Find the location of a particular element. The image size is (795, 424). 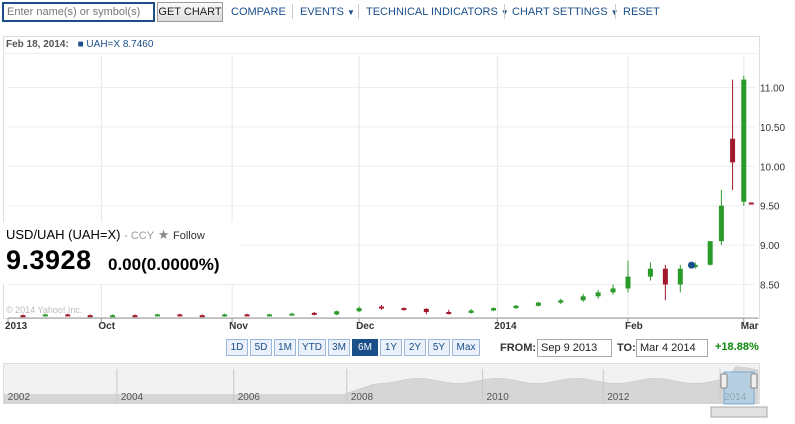

legend-series: ■ UAH=X 8.7460 is located at coordinates (115, 44).